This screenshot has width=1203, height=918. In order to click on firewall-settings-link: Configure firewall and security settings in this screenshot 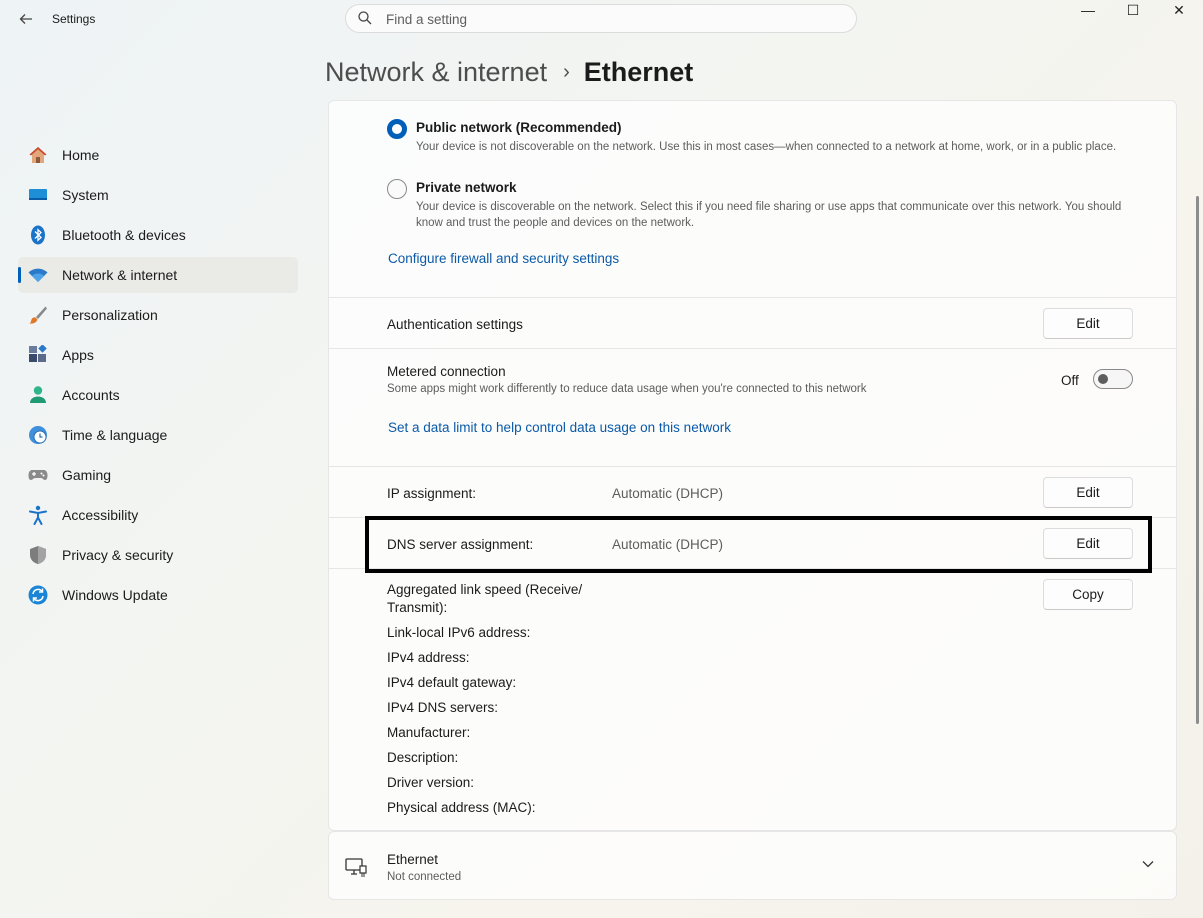, I will do `click(503, 258)`.